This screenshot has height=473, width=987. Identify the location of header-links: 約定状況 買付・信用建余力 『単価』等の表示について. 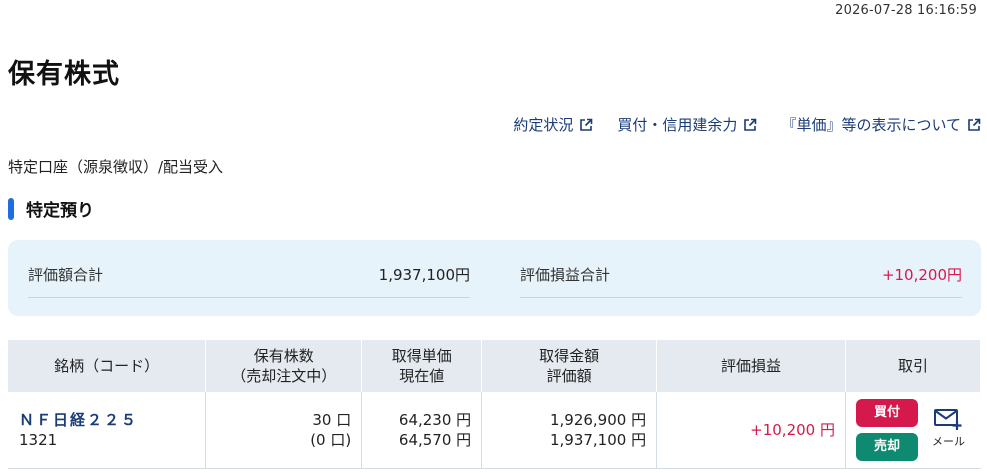
(735, 124).